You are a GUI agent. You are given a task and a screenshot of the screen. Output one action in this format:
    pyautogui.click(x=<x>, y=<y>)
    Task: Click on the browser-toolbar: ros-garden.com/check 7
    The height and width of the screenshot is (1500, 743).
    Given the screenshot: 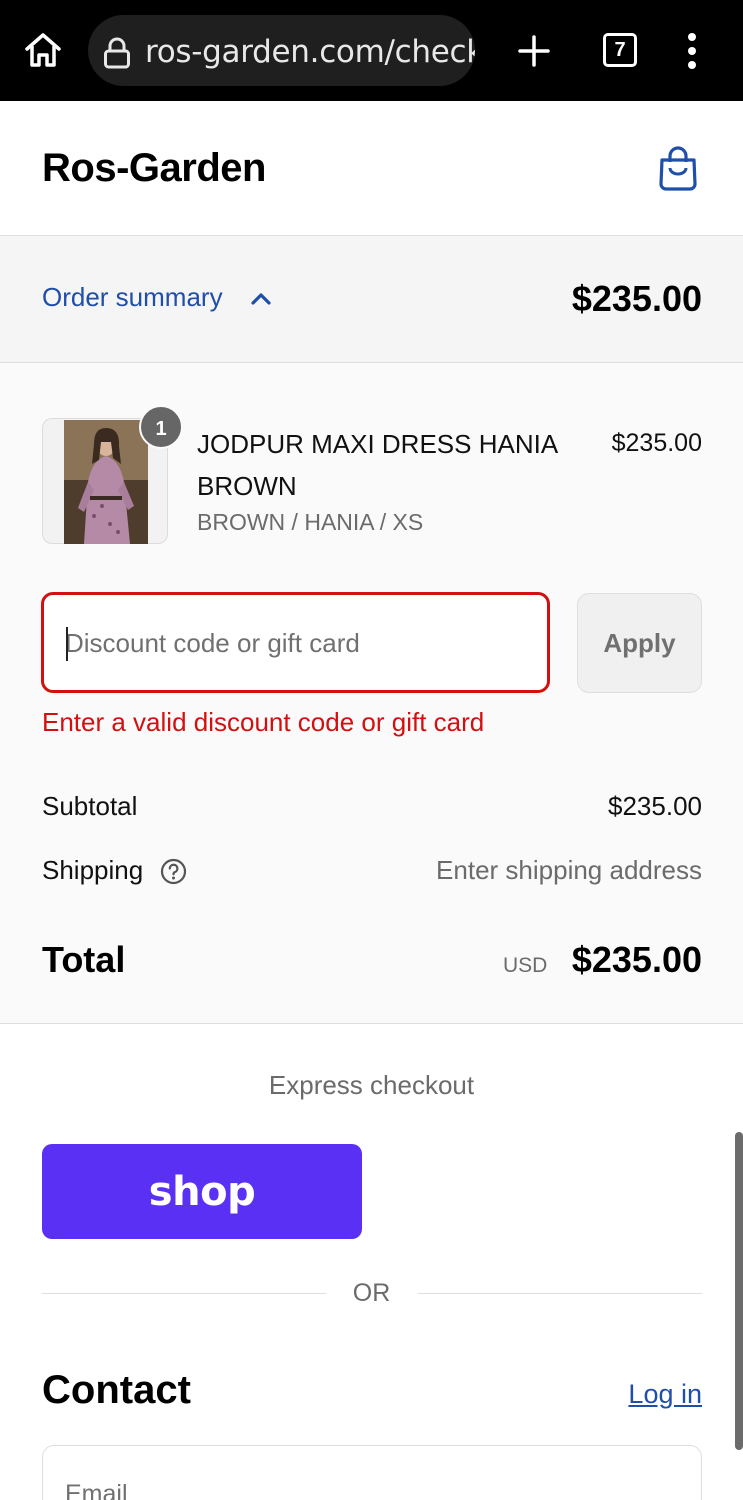 What is the action you would take?
    pyautogui.click(x=371, y=50)
    